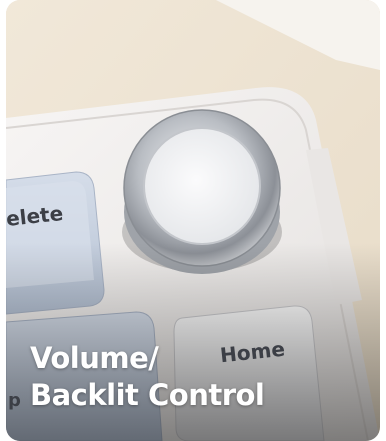 The image size is (386, 441). Describe the element at coordinates (94, 358) in the screenshot. I see `caption-line-1: Volume/` at that location.